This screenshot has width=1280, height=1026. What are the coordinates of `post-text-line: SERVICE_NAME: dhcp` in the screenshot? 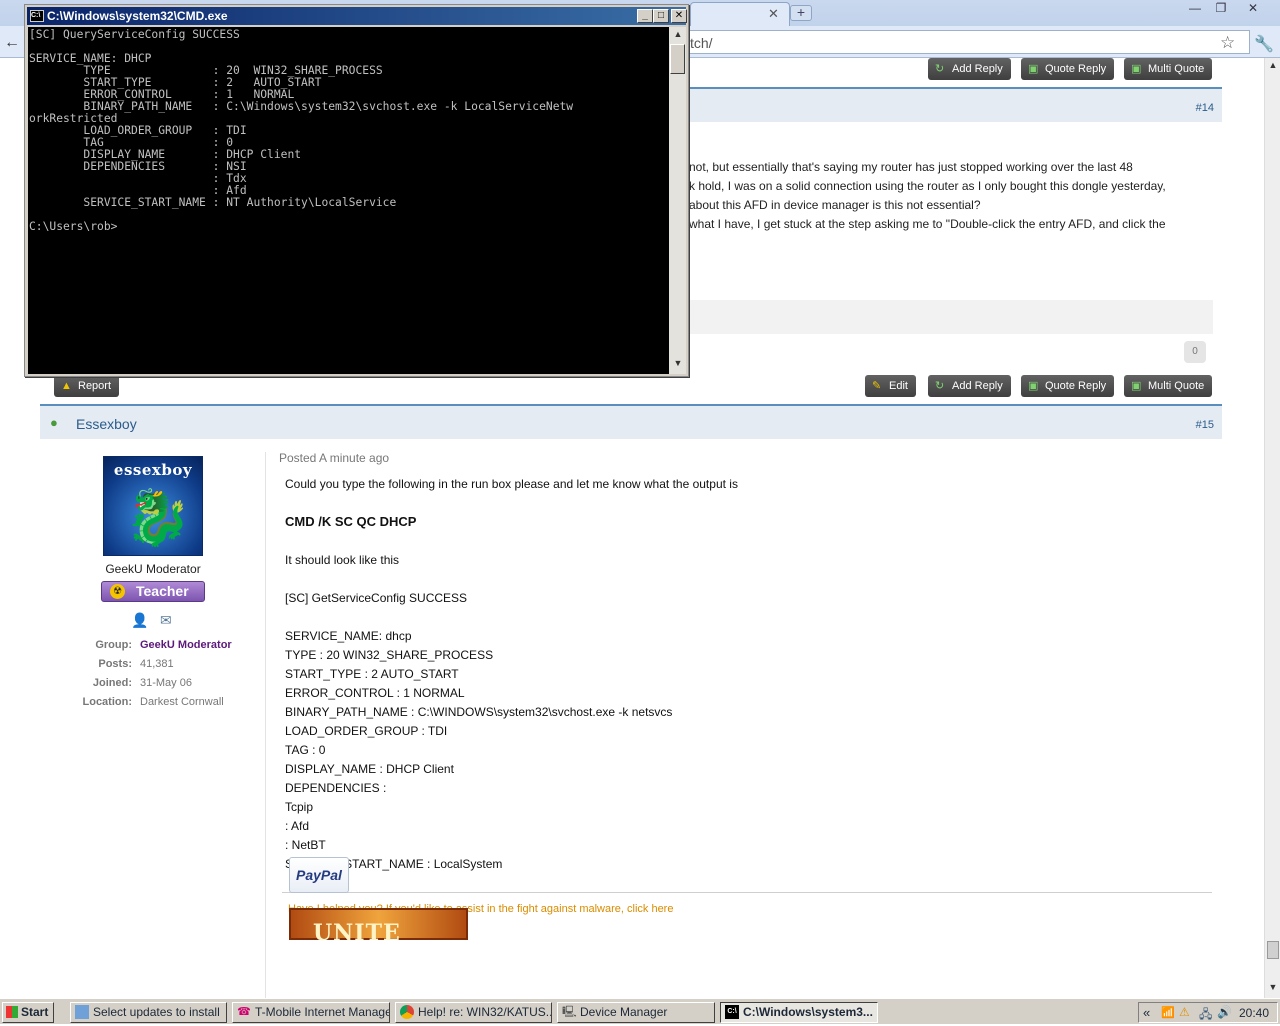 It's located at (348, 636).